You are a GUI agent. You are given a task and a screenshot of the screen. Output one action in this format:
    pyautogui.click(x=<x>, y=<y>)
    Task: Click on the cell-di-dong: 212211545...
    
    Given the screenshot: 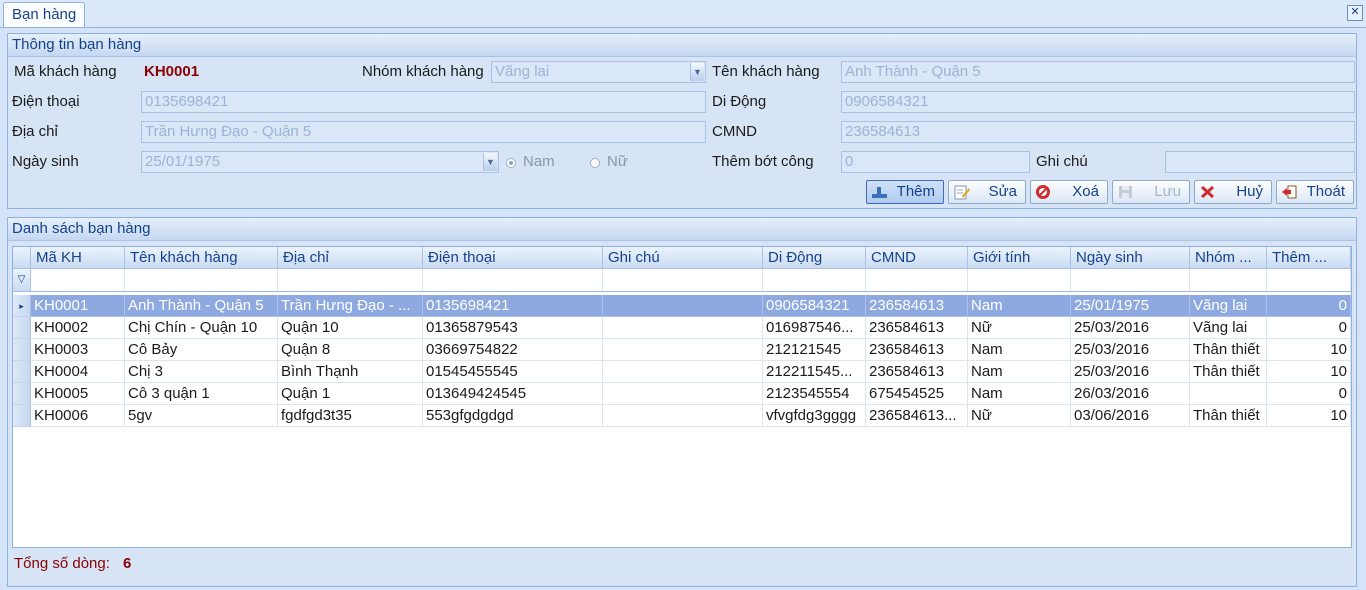 What is the action you would take?
    pyautogui.click(x=814, y=372)
    